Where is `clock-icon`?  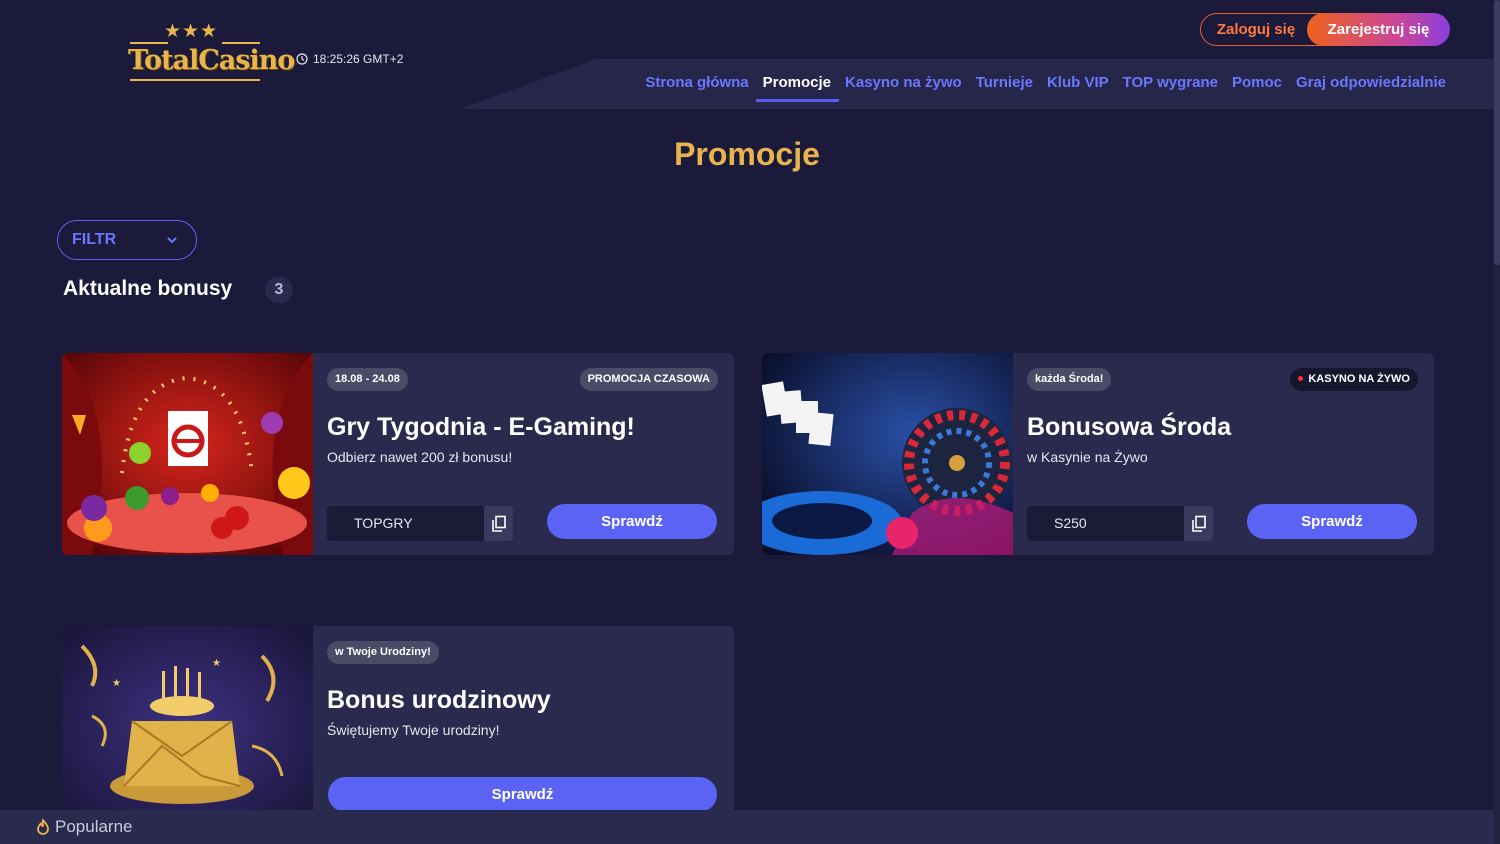 clock-icon is located at coordinates (302, 59).